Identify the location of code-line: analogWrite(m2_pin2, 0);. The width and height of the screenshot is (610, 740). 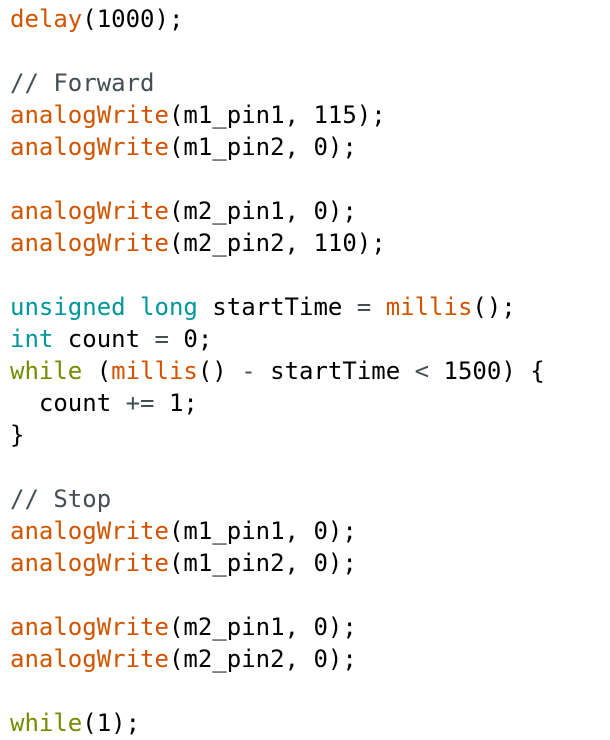
(308, 659).